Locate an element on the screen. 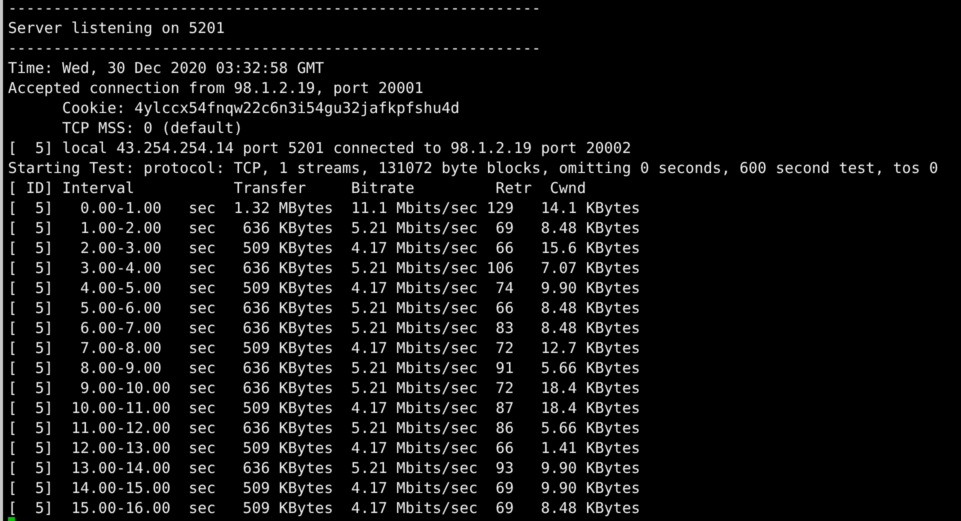 The height and width of the screenshot is (521, 961). terminal-line: Starting Test: protocol: TCP, 1 streams, 131072 byte blocks, omitting 0 seconds, 600 second test, tos 0 is located at coordinates (473, 168).